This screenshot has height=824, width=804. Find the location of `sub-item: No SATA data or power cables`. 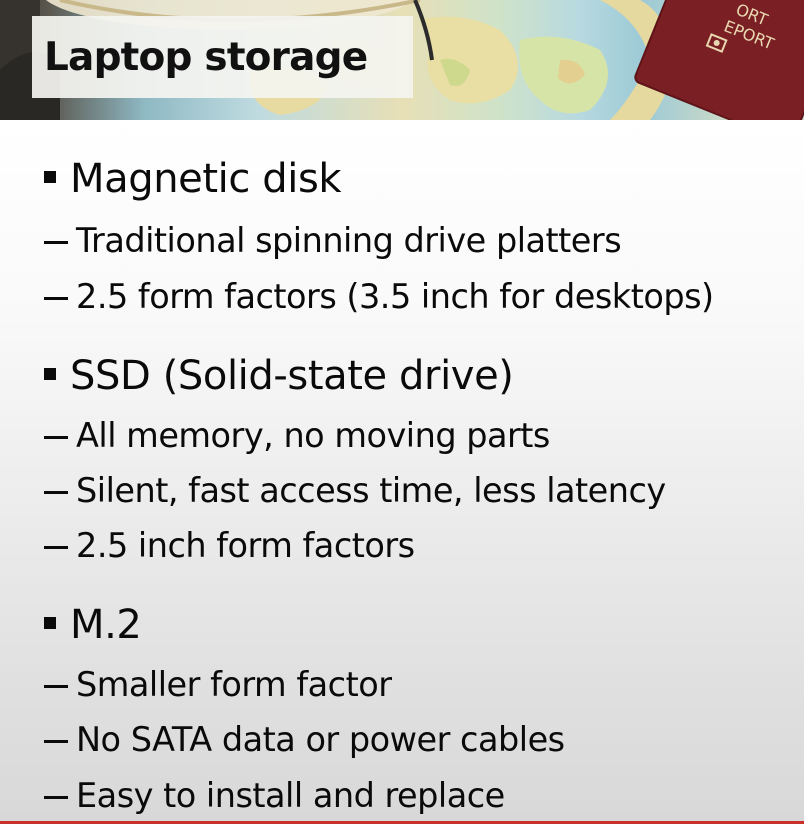

sub-item: No SATA data or power cables is located at coordinates (304, 739).